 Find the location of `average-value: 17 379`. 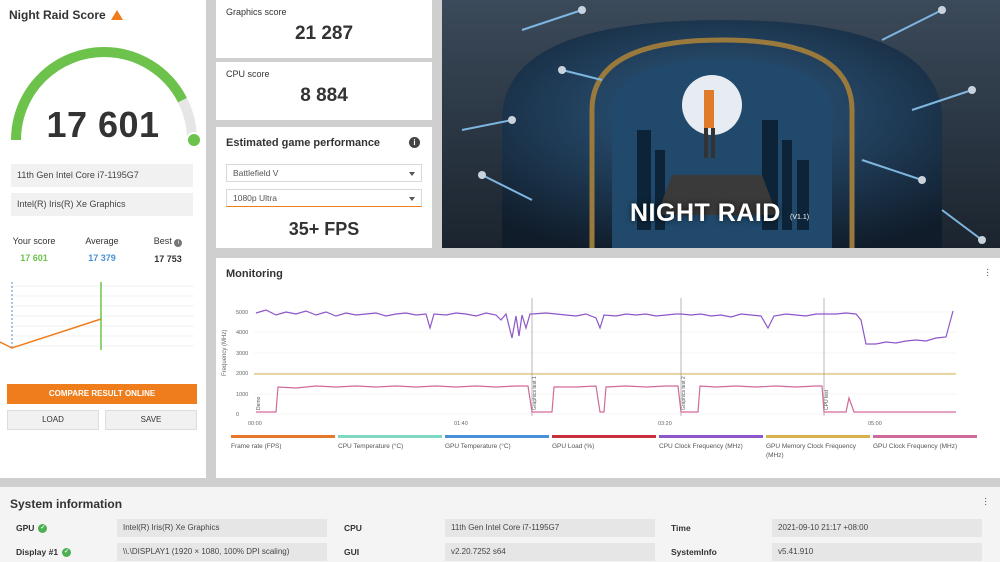

average-value: 17 379 is located at coordinates (102, 258).